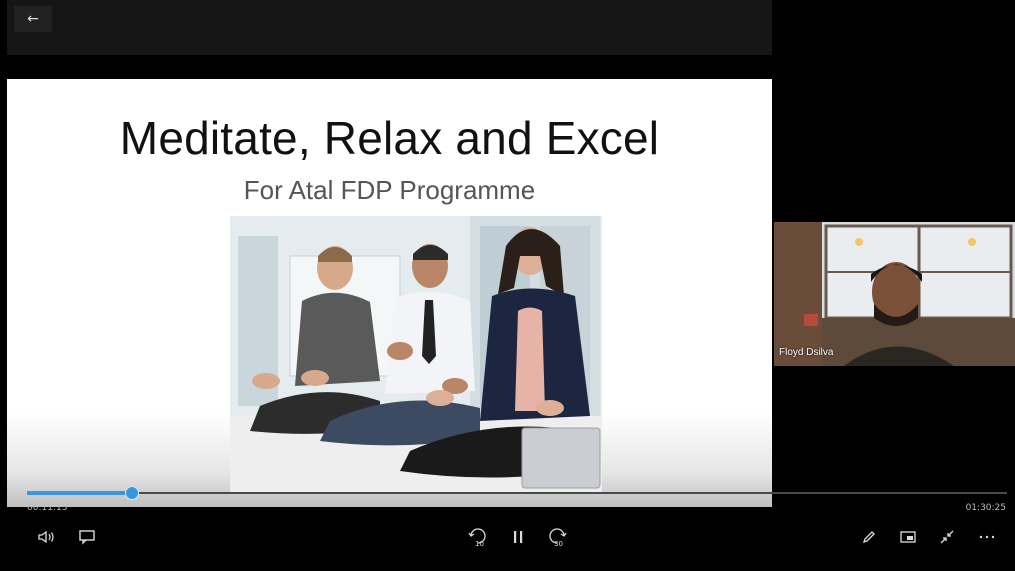 The width and height of the screenshot is (1015, 571). I want to click on pause-button, so click(518, 537).